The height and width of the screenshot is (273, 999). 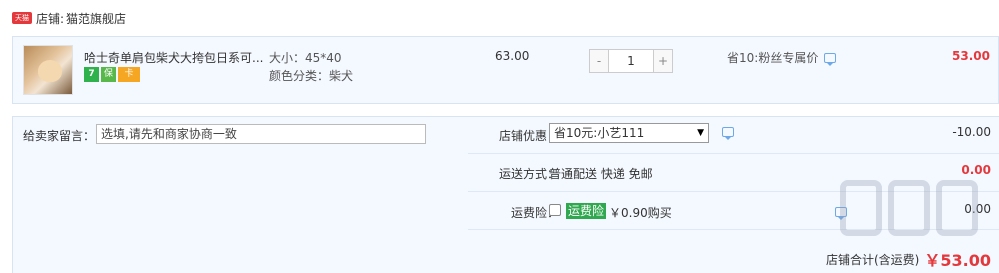 I want to click on dropdown-arrow-icon: ▼, so click(x=700, y=133).